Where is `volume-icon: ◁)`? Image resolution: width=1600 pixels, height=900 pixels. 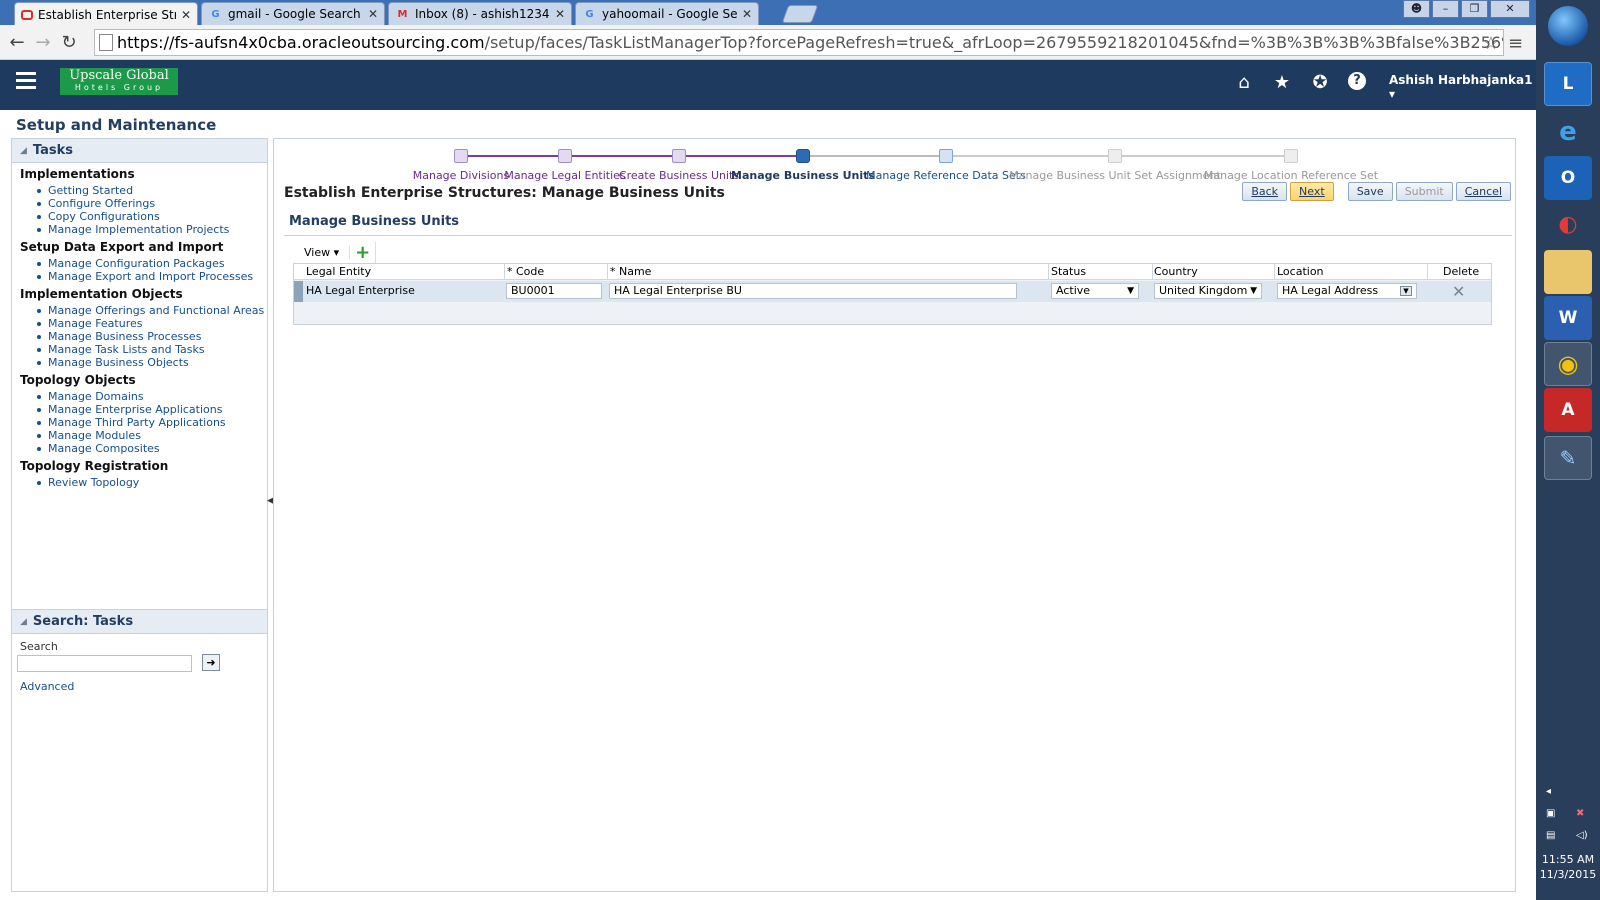
volume-icon: ◁) is located at coordinates (1582, 835).